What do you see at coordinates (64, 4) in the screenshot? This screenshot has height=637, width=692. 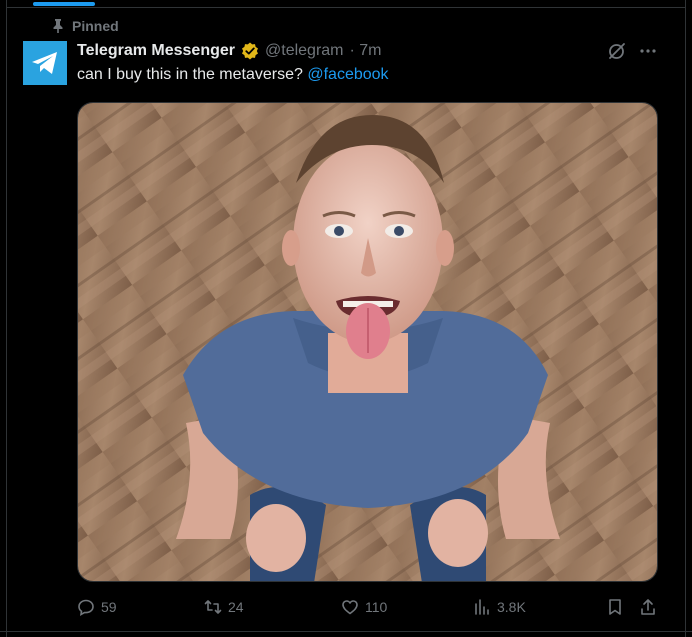 I see `active-tab-indicator` at bounding box center [64, 4].